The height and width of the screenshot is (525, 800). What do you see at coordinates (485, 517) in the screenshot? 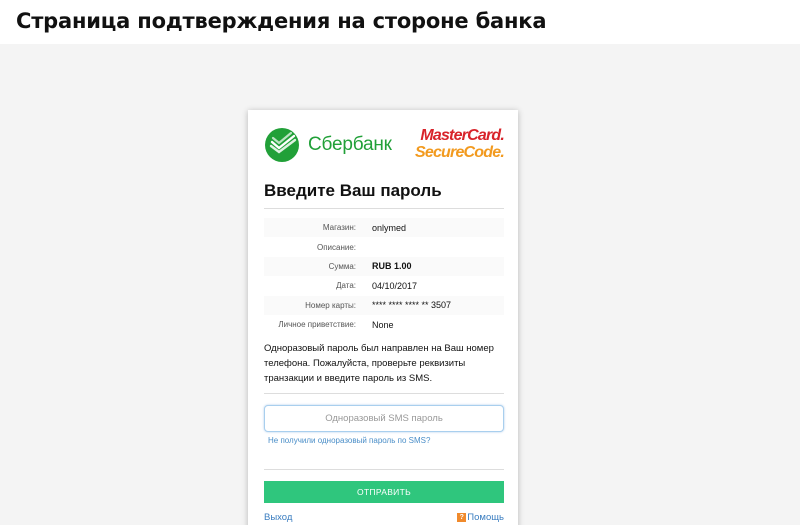
I see `help-label: Помощь` at bounding box center [485, 517].